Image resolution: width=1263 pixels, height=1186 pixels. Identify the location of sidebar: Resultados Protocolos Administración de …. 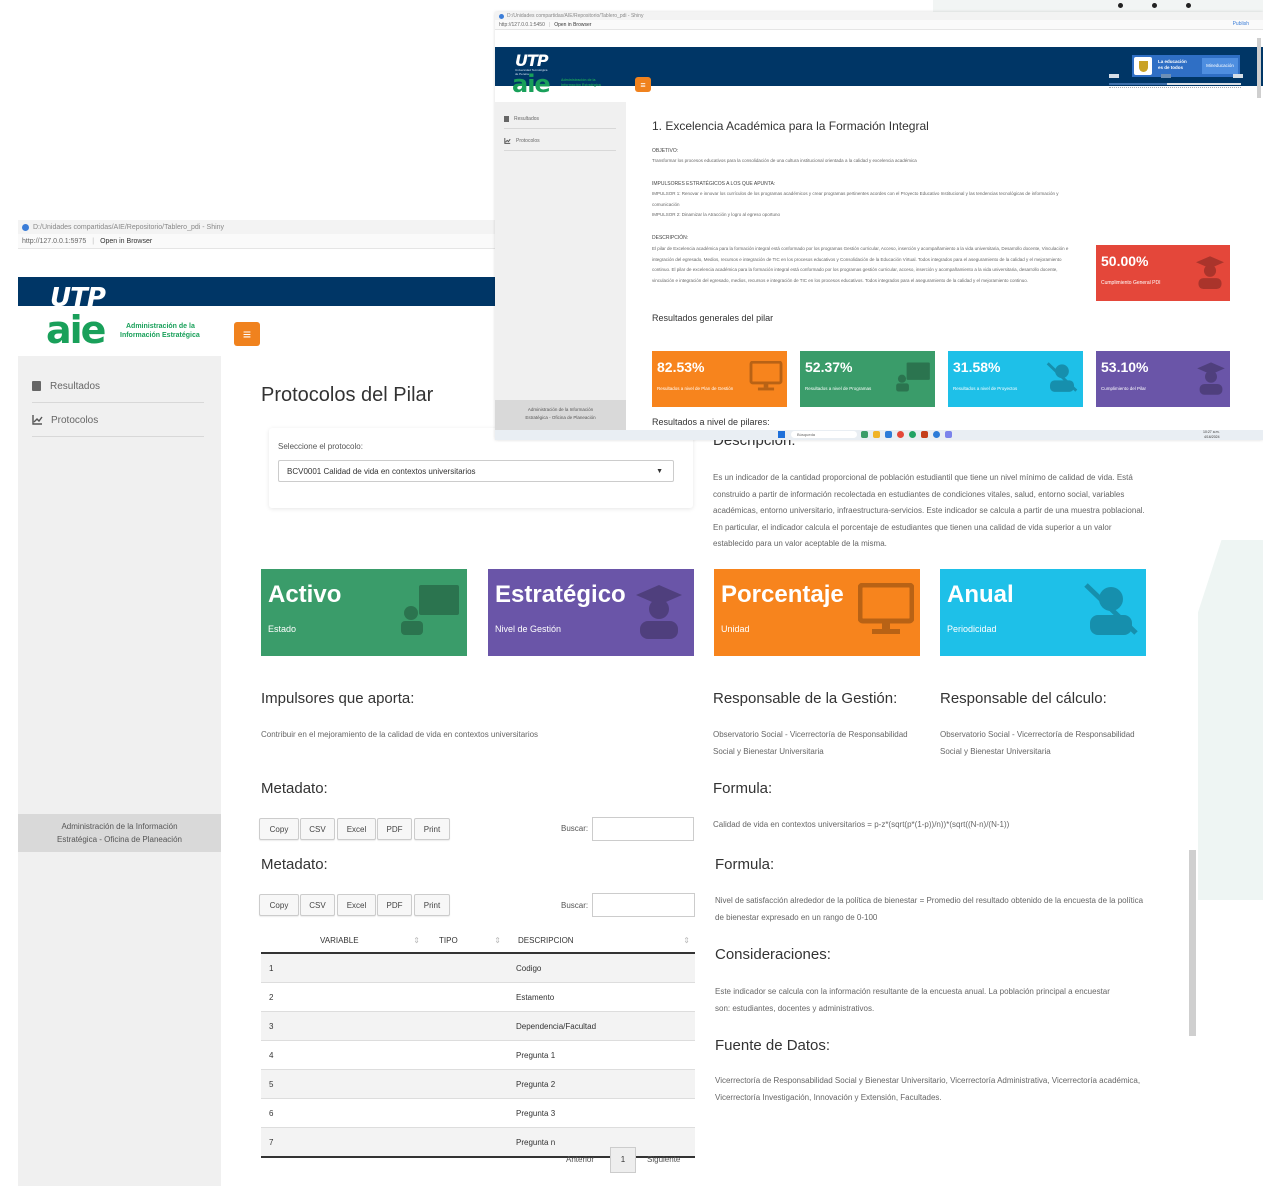
(119, 771).